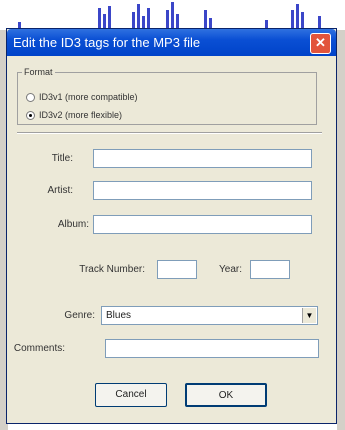 The width and height of the screenshot is (345, 430). I want to click on close-icon: ✕, so click(320, 42).